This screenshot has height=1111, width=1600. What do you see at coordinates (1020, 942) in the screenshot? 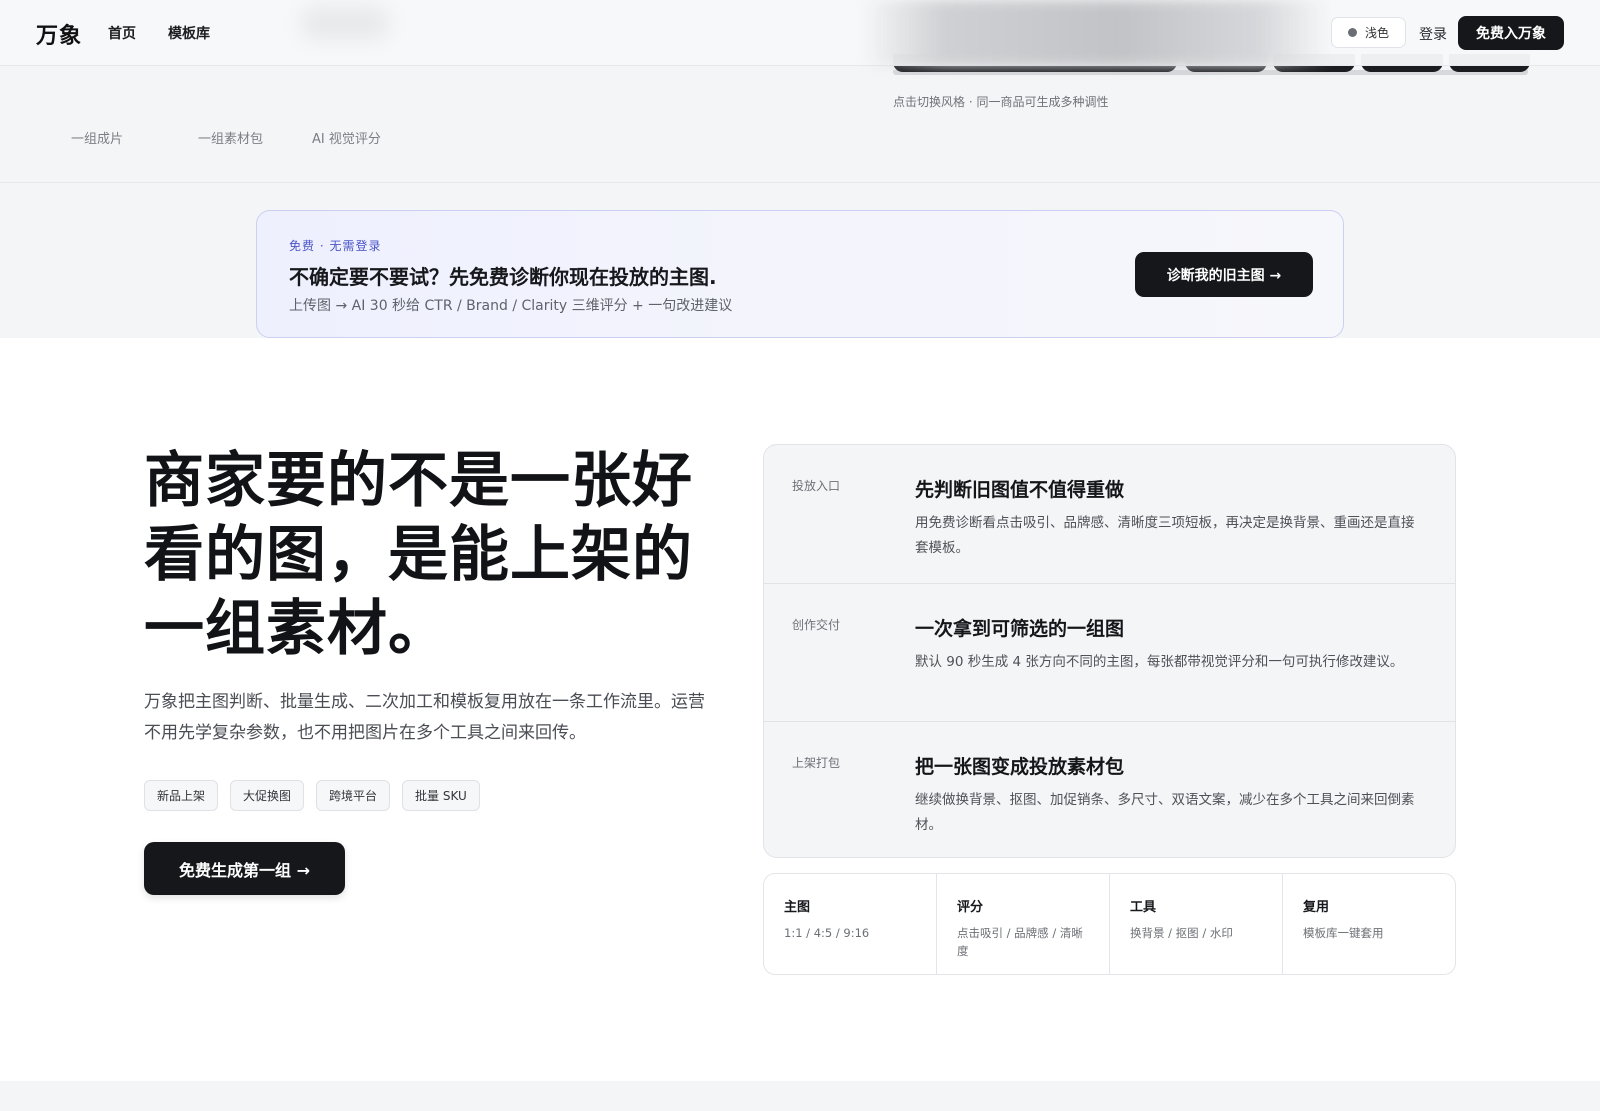
I see `feature-description: 点击吸引 / 品牌感 / 清晰度` at bounding box center [1020, 942].